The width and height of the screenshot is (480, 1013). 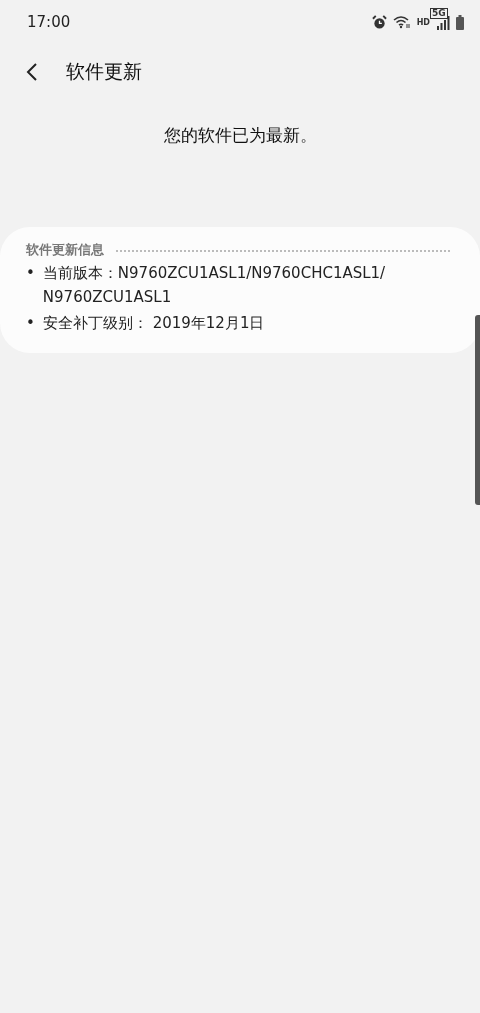 What do you see at coordinates (49, 22) in the screenshot?
I see `status-time: 17:00` at bounding box center [49, 22].